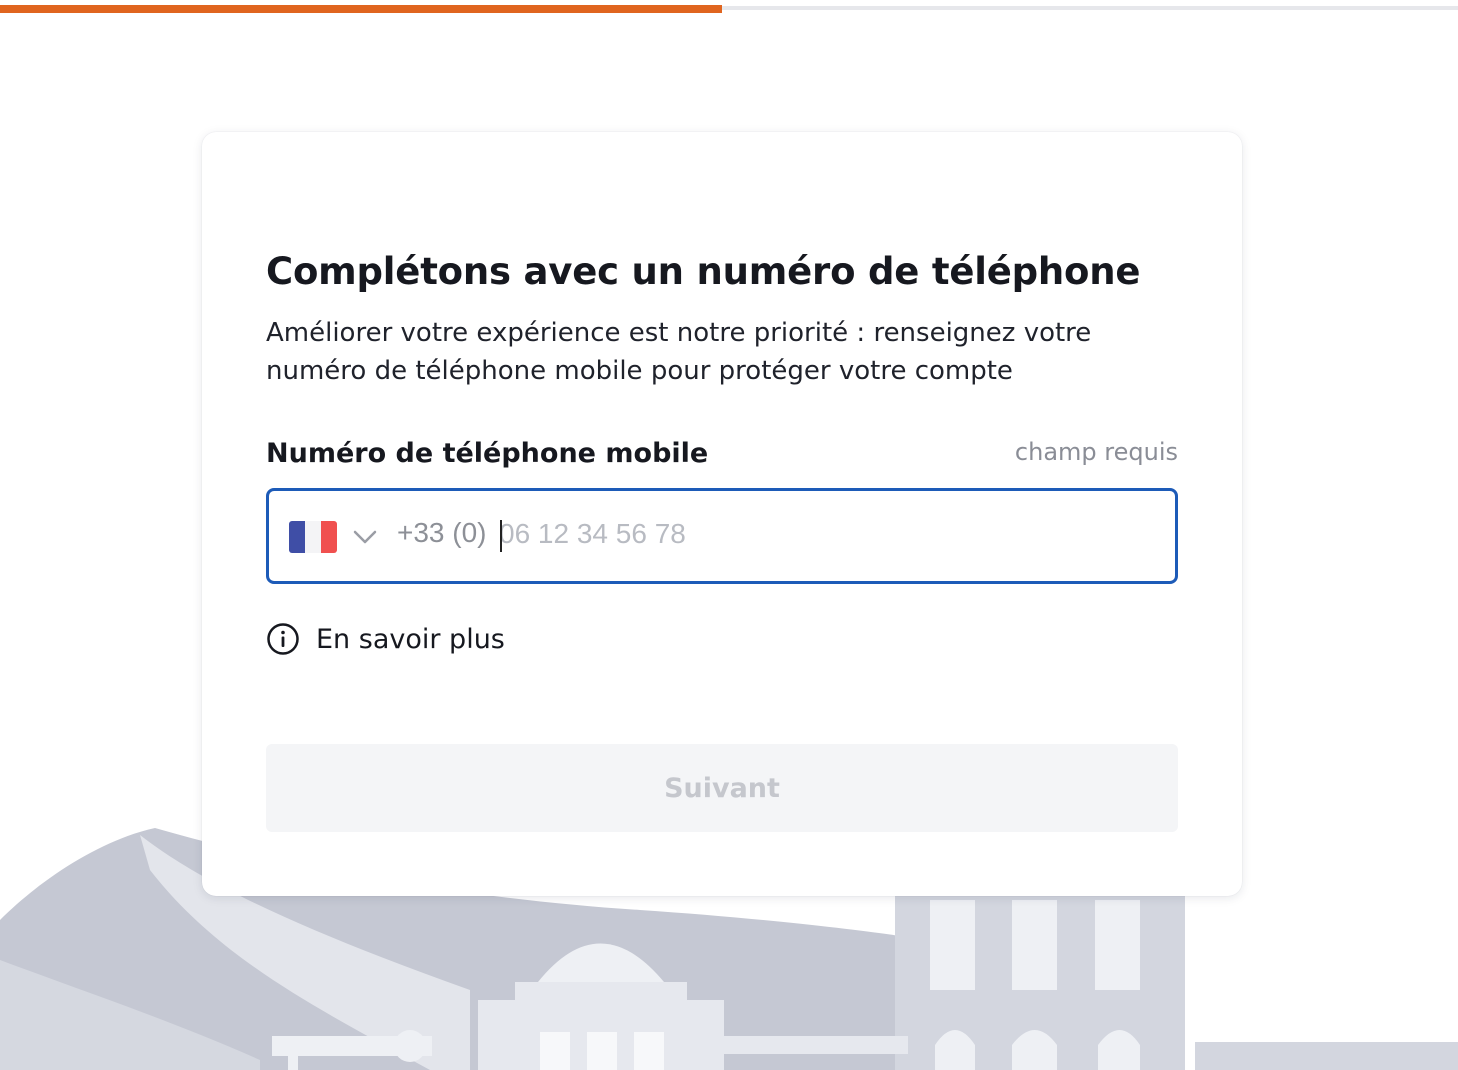  I want to click on progress-fill, so click(361, 9).